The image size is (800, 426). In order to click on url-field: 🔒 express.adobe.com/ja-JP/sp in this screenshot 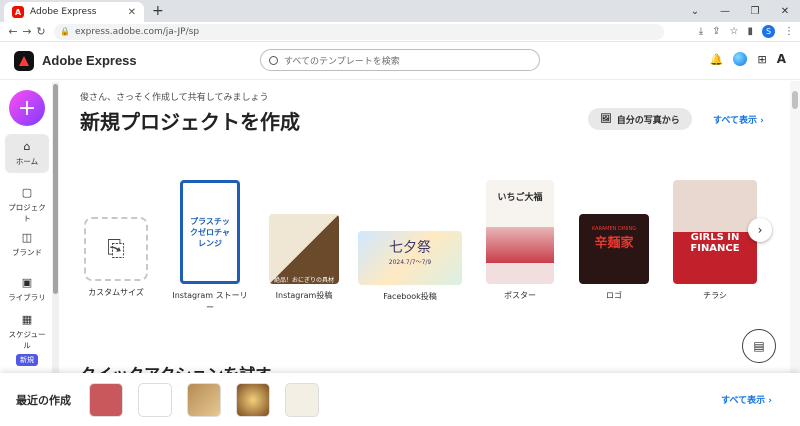, I will do `click(359, 31)`.